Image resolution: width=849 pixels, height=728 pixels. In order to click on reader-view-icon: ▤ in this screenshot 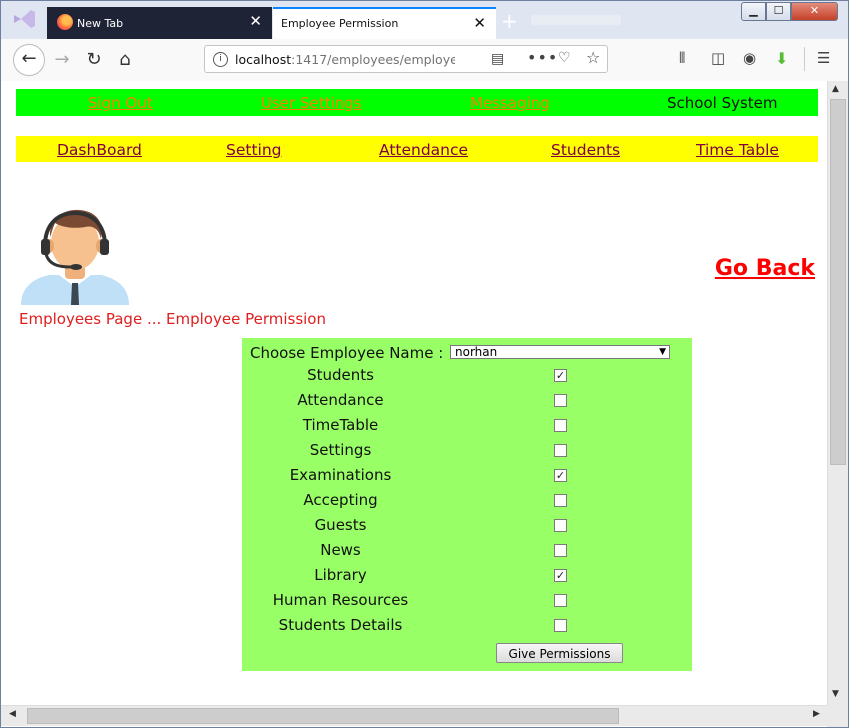, I will do `click(497, 59)`.